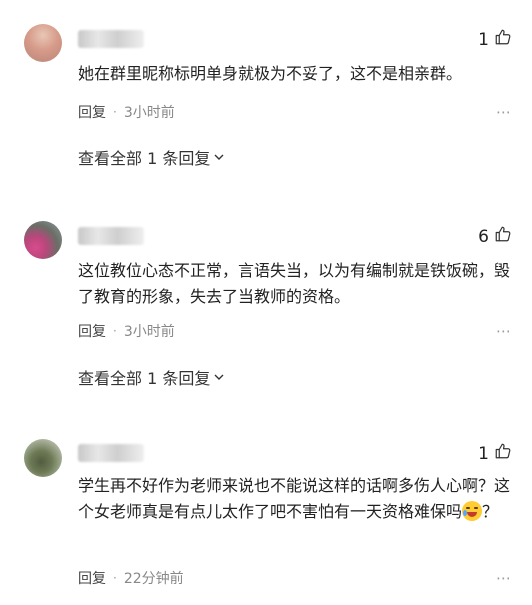 This screenshot has width=532, height=605. Describe the element at coordinates (490, 511) in the screenshot. I see `comment-text-part: ？` at that location.